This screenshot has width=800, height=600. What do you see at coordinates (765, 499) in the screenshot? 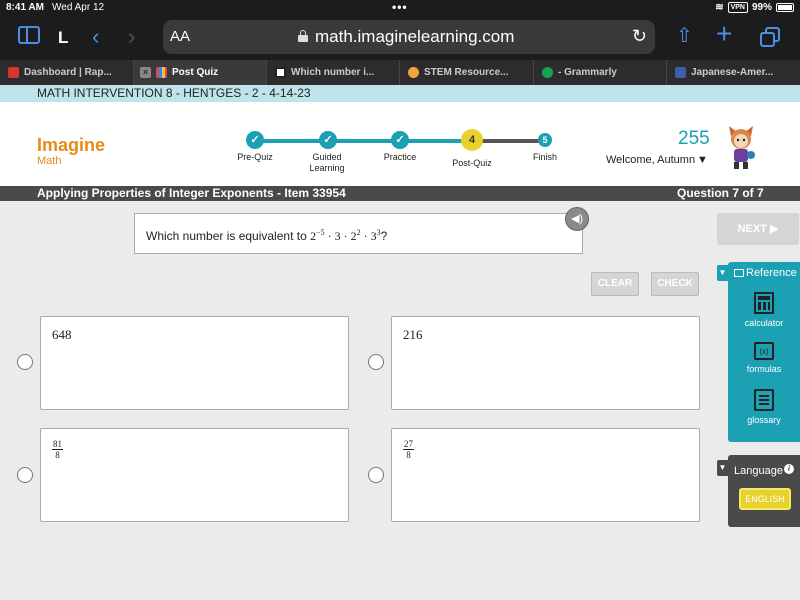
I see `english-button: ENGLISH` at bounding box center [765, 499].